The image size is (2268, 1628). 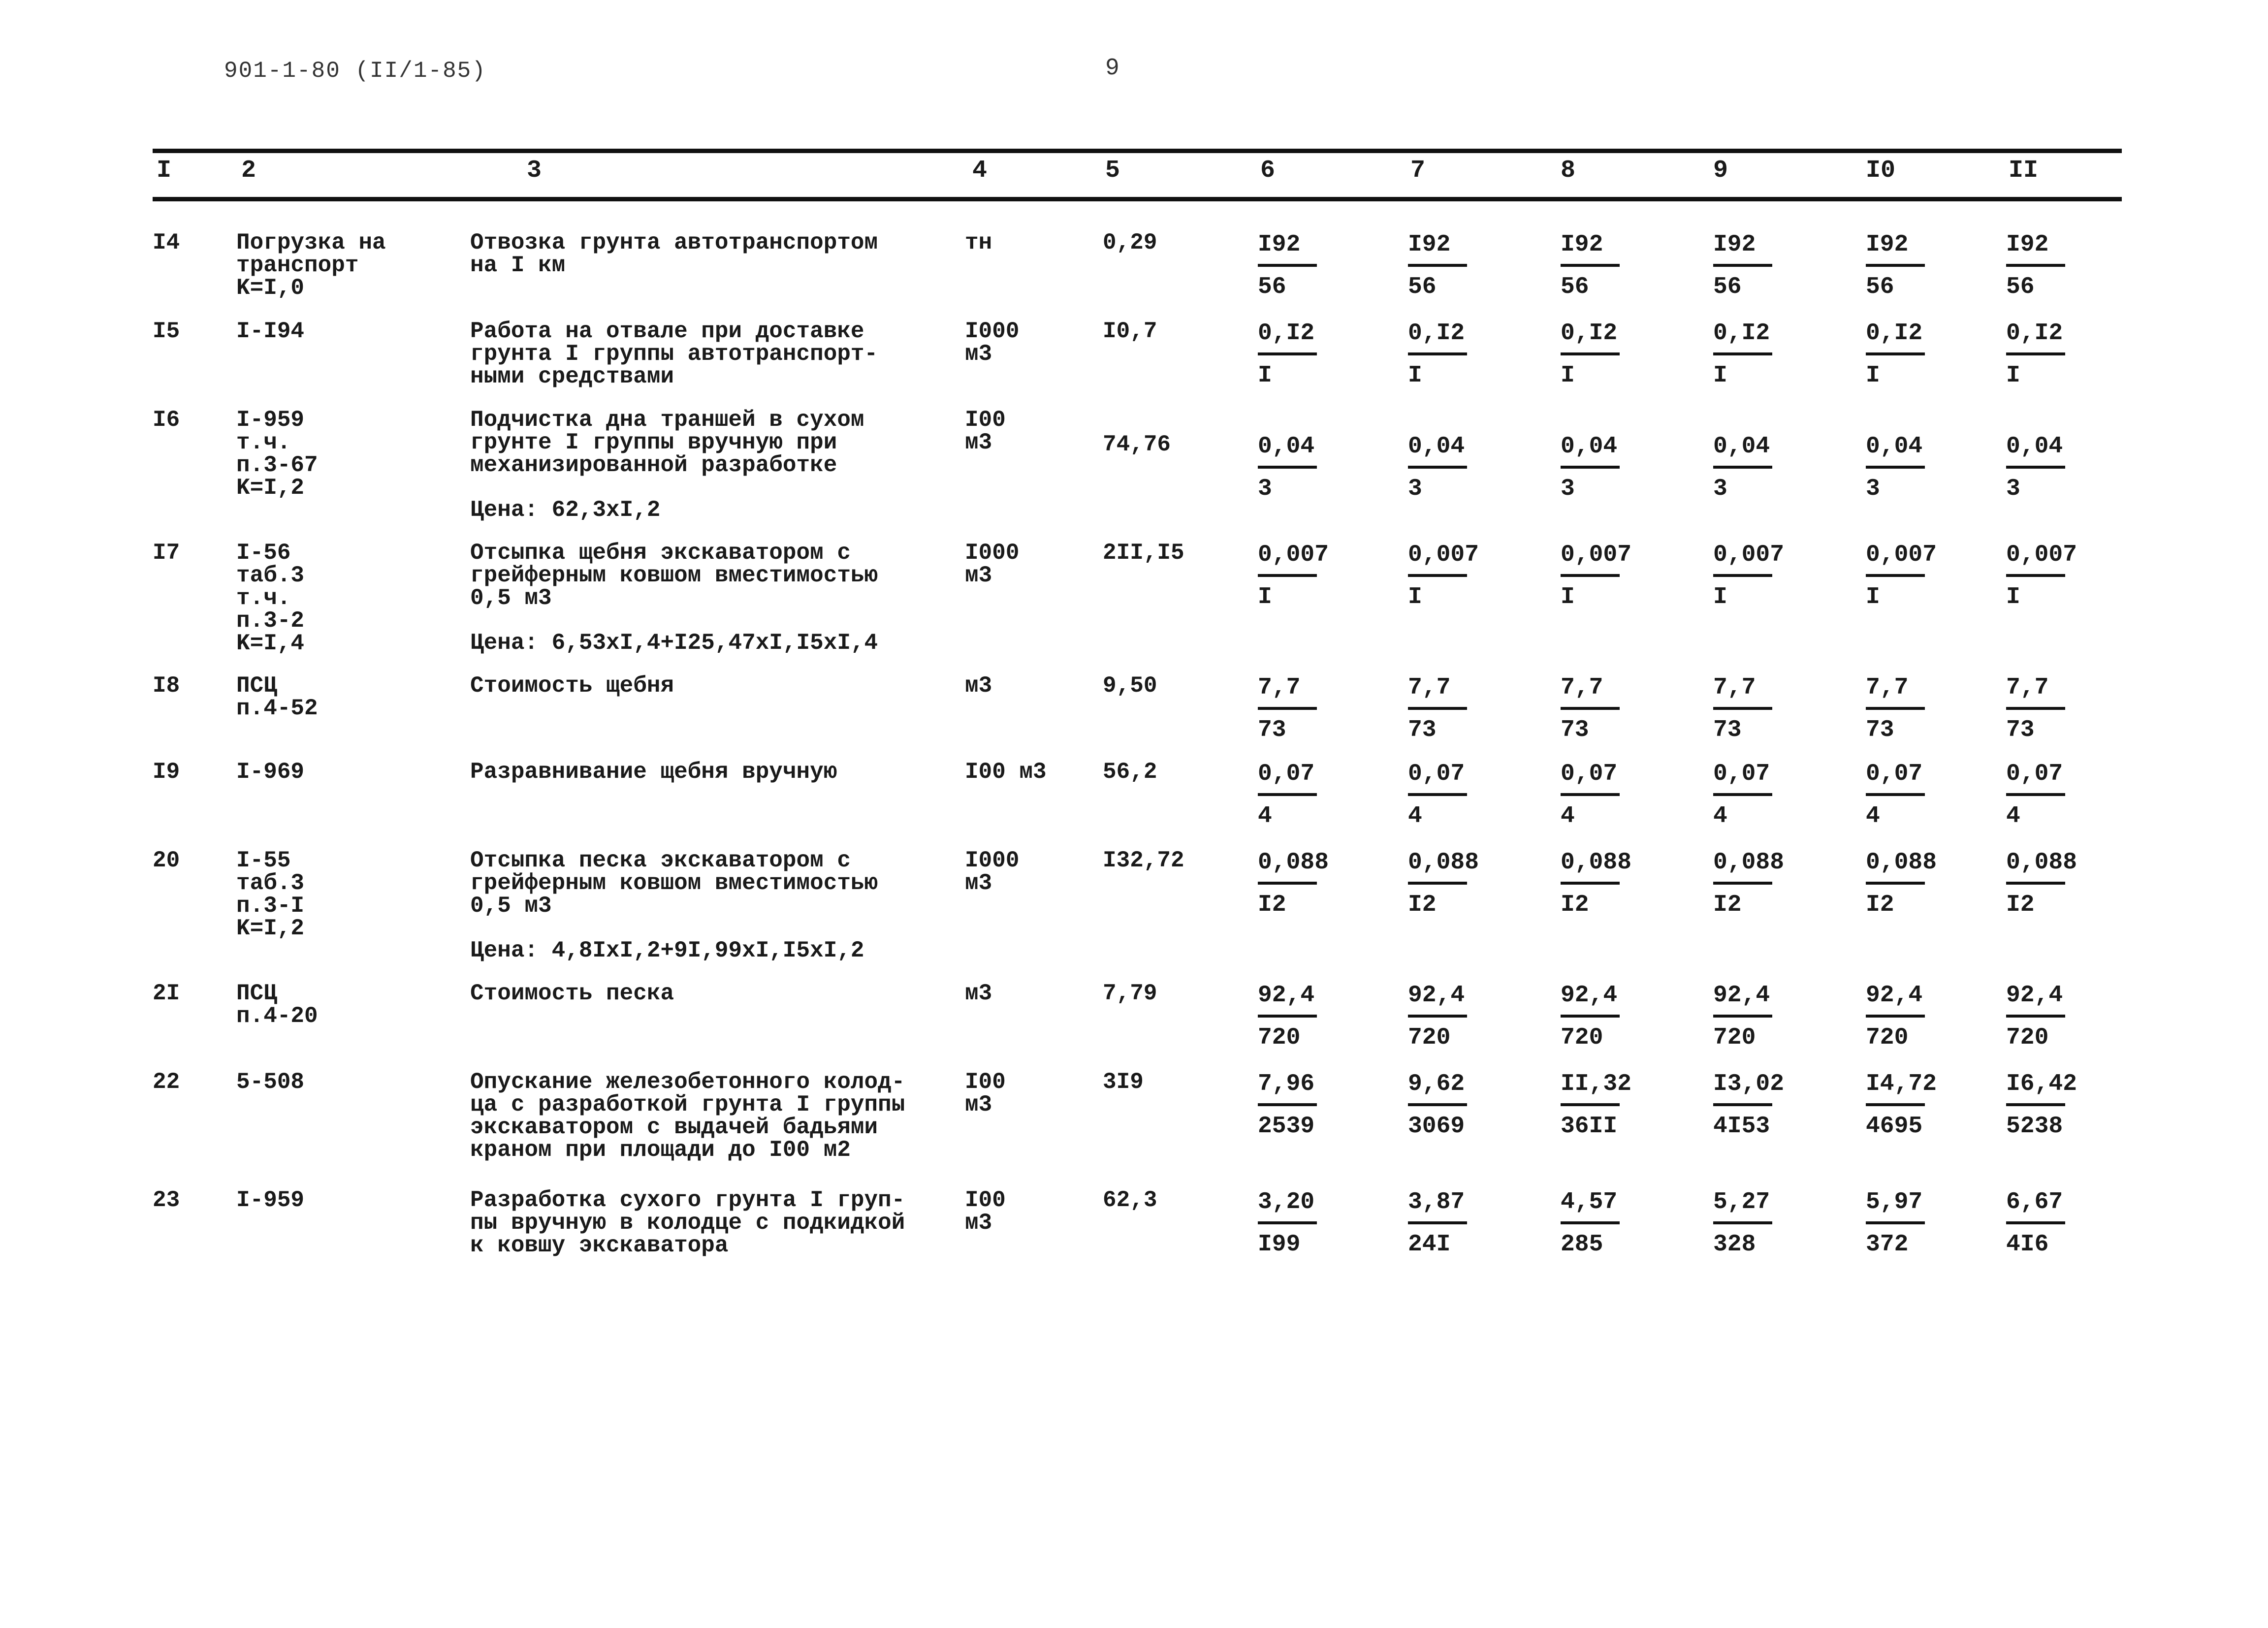 What do you see at coordinates (992, 343) in the screenshot?
I see `unit-of-measure: I000 м3` at bounding box center [992, 343].